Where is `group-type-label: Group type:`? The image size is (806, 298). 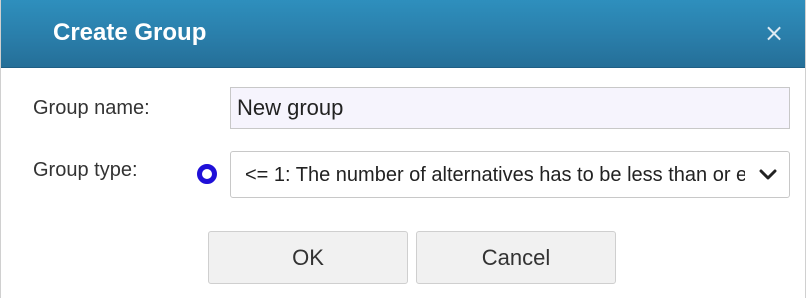
group-type-label: Group type: is located at coordinates (85, 170).